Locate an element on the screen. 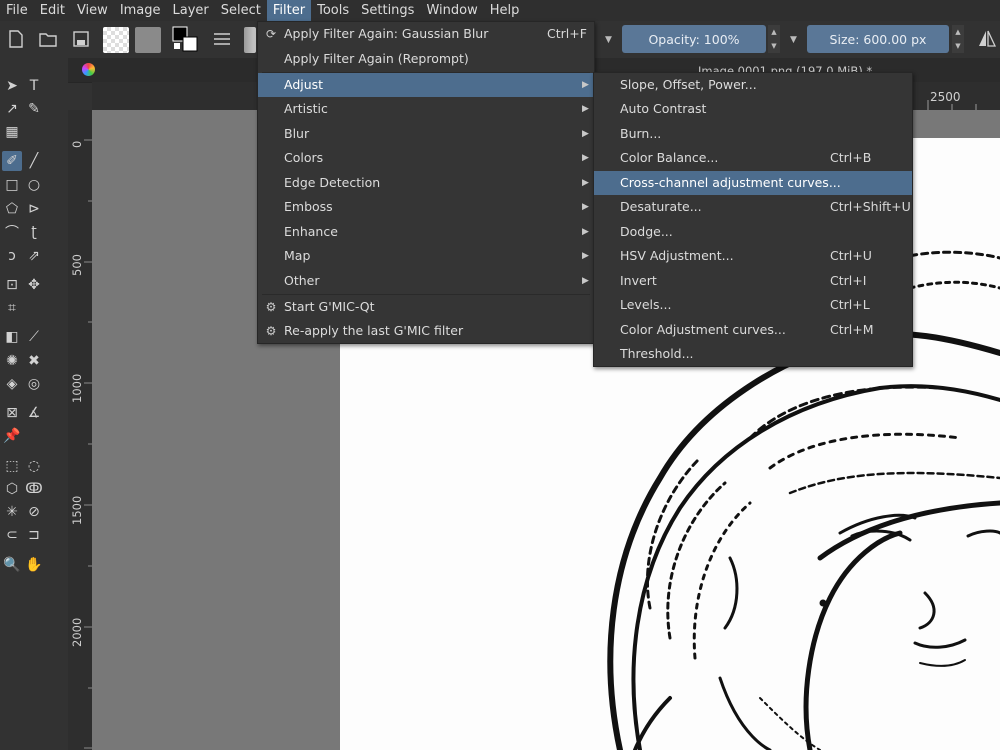 This screenshot has width=1000, height=750. blend-mode-dropdown-icon: ▼ is located at coordinates (608, 40).